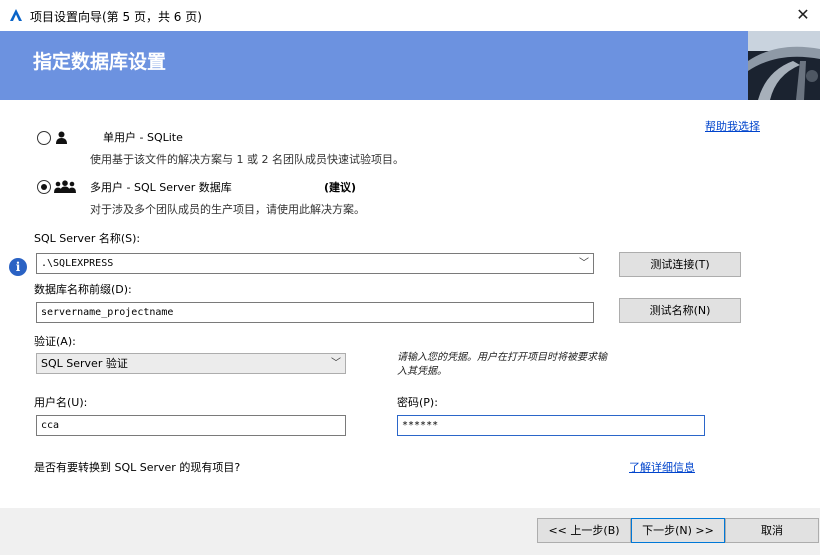  I want to click on cancel-button: 取消, so click(772, 530).